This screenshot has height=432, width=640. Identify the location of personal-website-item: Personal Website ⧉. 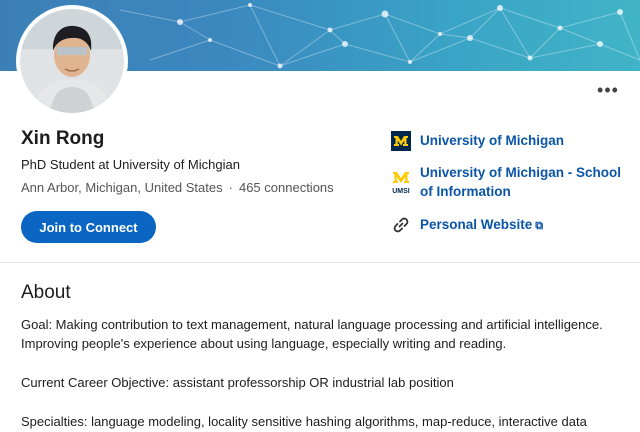
(508, 225).